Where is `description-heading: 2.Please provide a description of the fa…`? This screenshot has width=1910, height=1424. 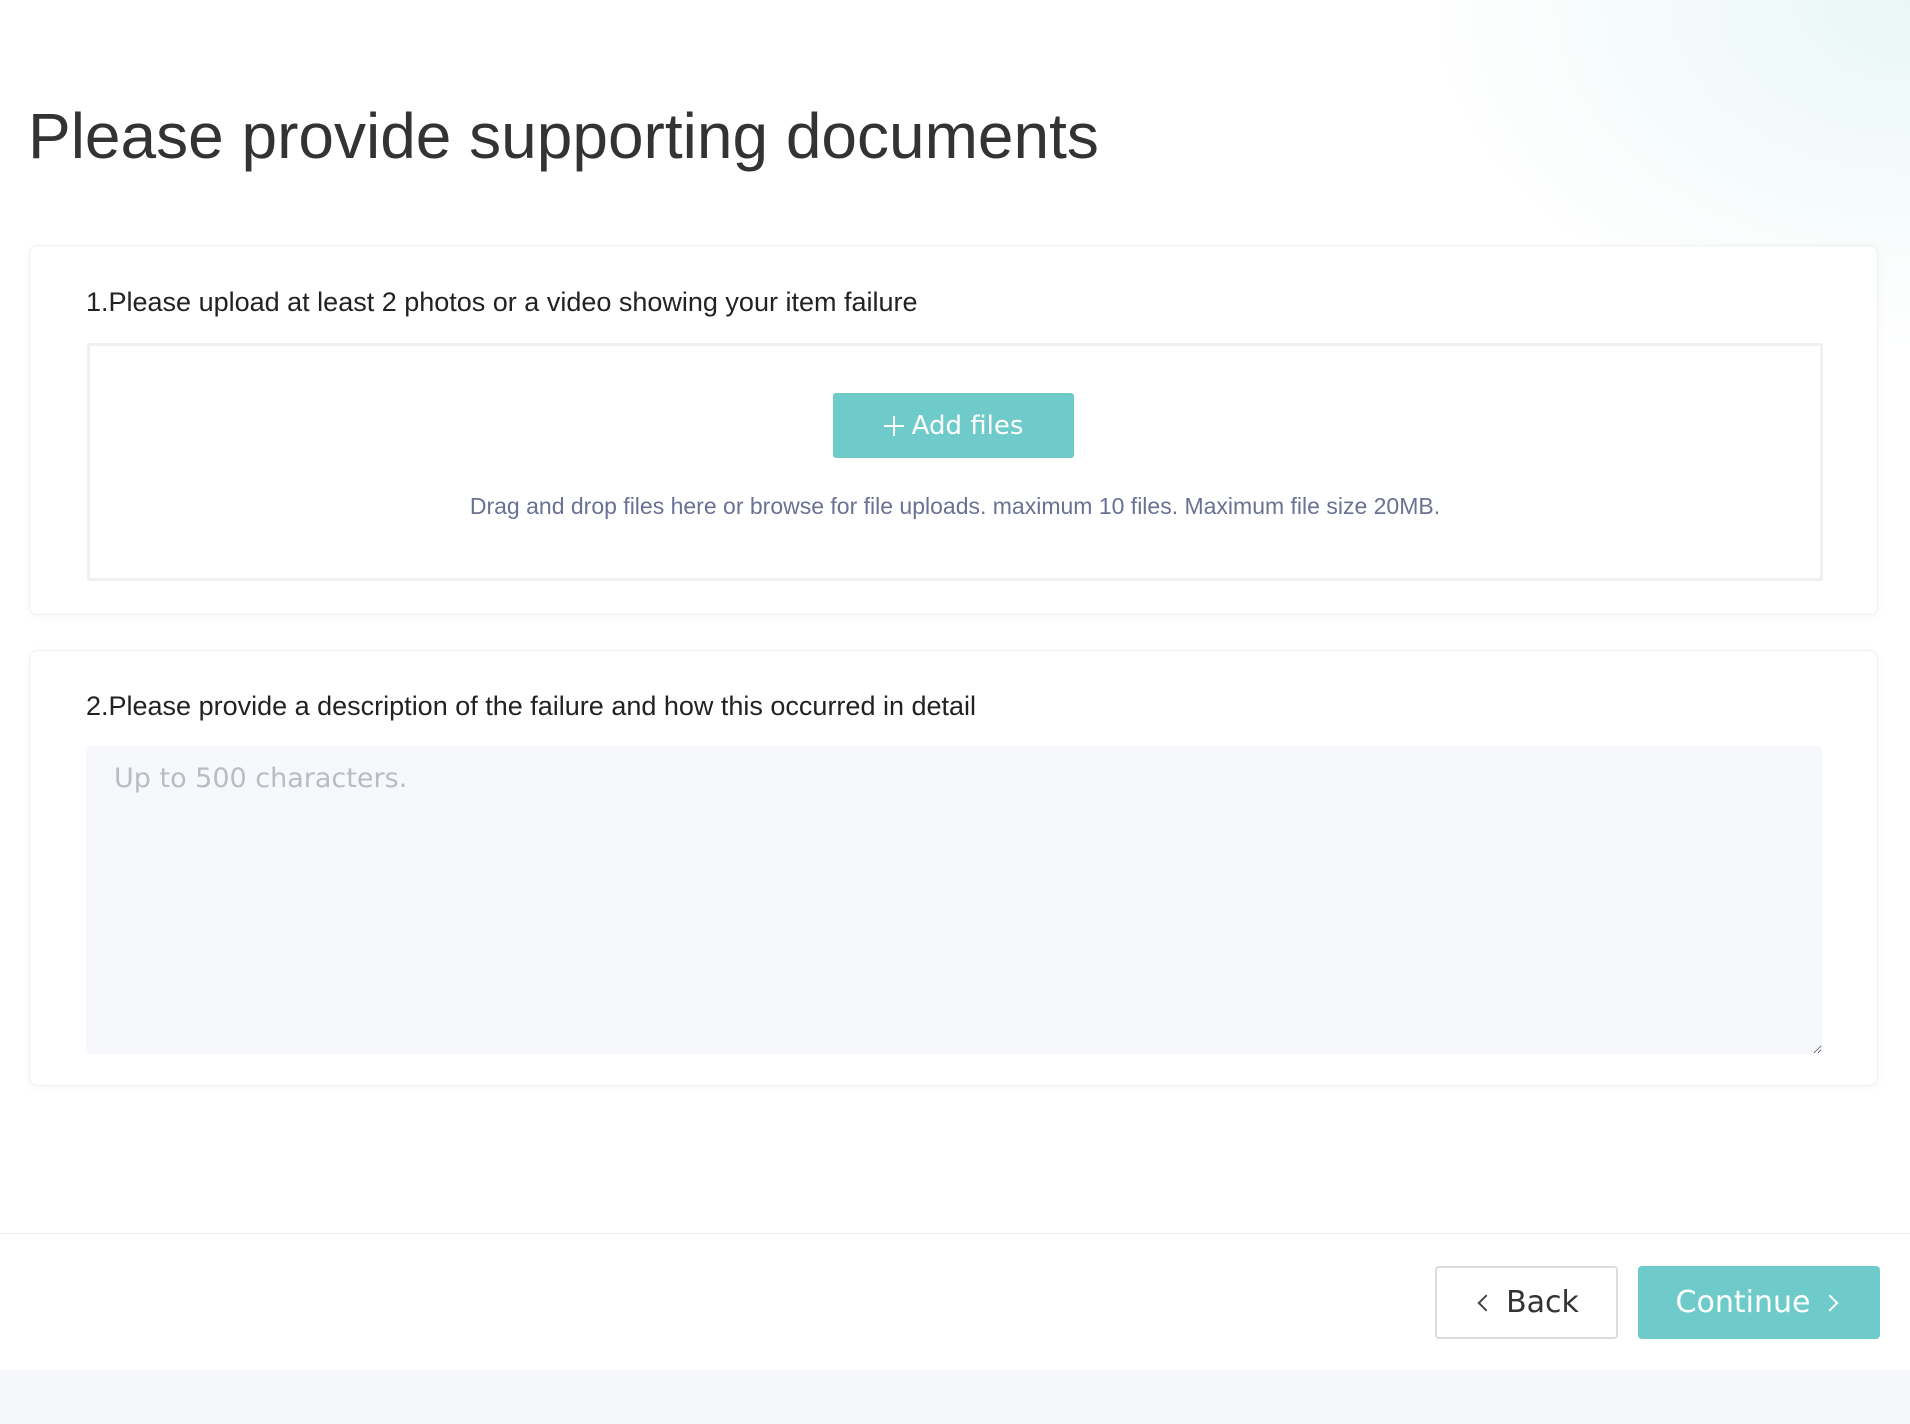 description-heading: 2.Please provide a description of the fa… is located at coordinates (531, 706).